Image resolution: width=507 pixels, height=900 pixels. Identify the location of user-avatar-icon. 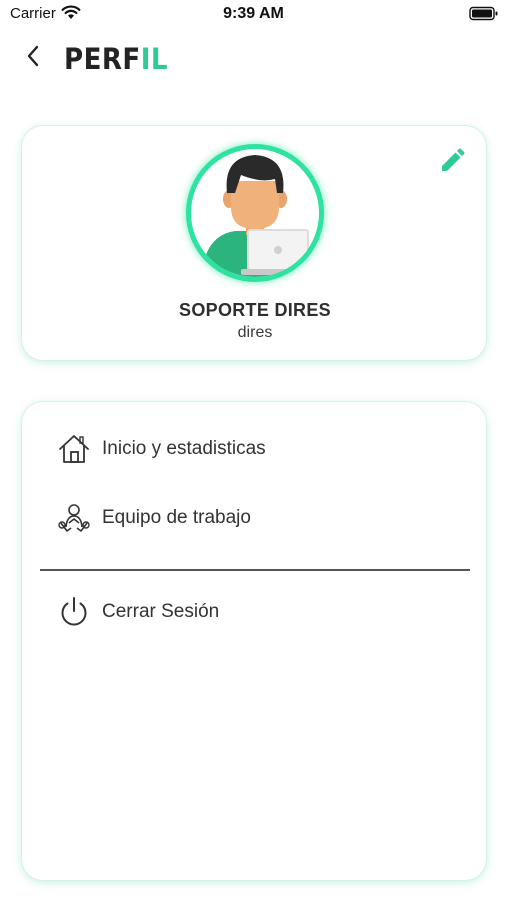
(255, 216).